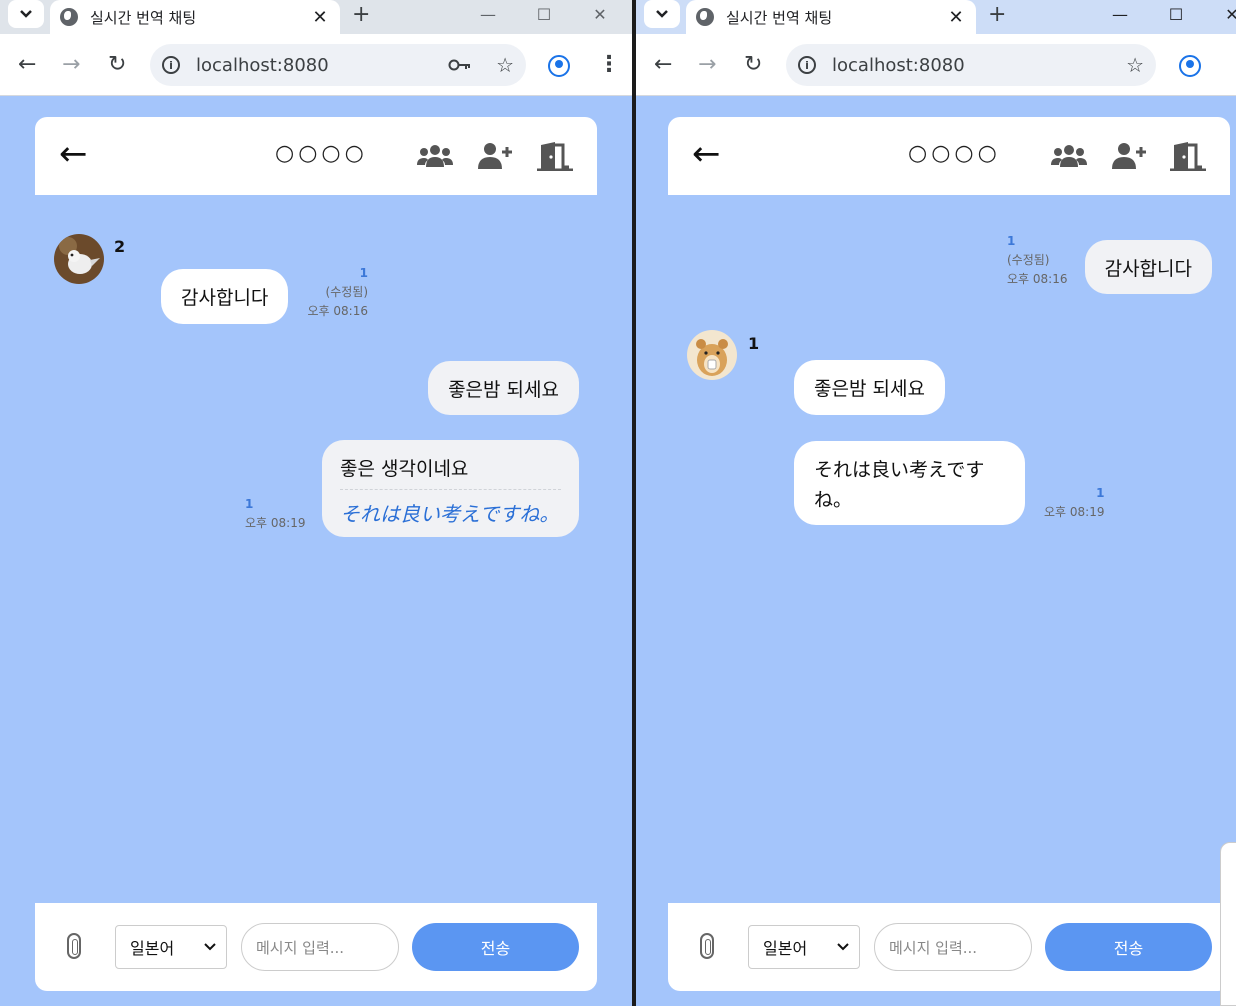 This screenshot has width=1236, height=1006. I want to click on message-bubble: それは良い考えですね。, so click(909, 483).